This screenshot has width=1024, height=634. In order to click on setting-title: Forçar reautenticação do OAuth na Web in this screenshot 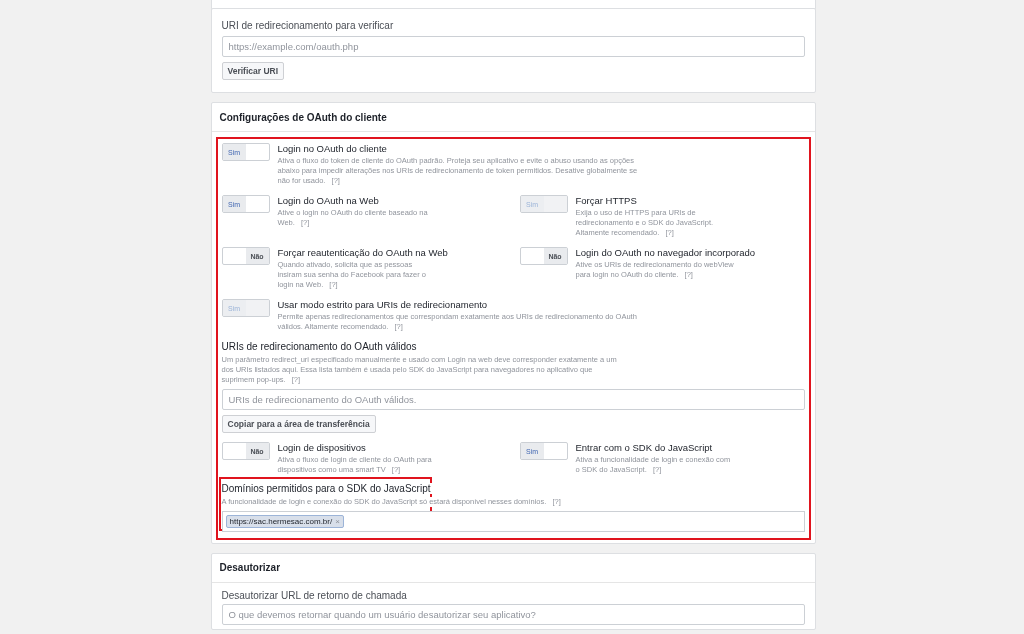, I will do `click(362, 253)`.